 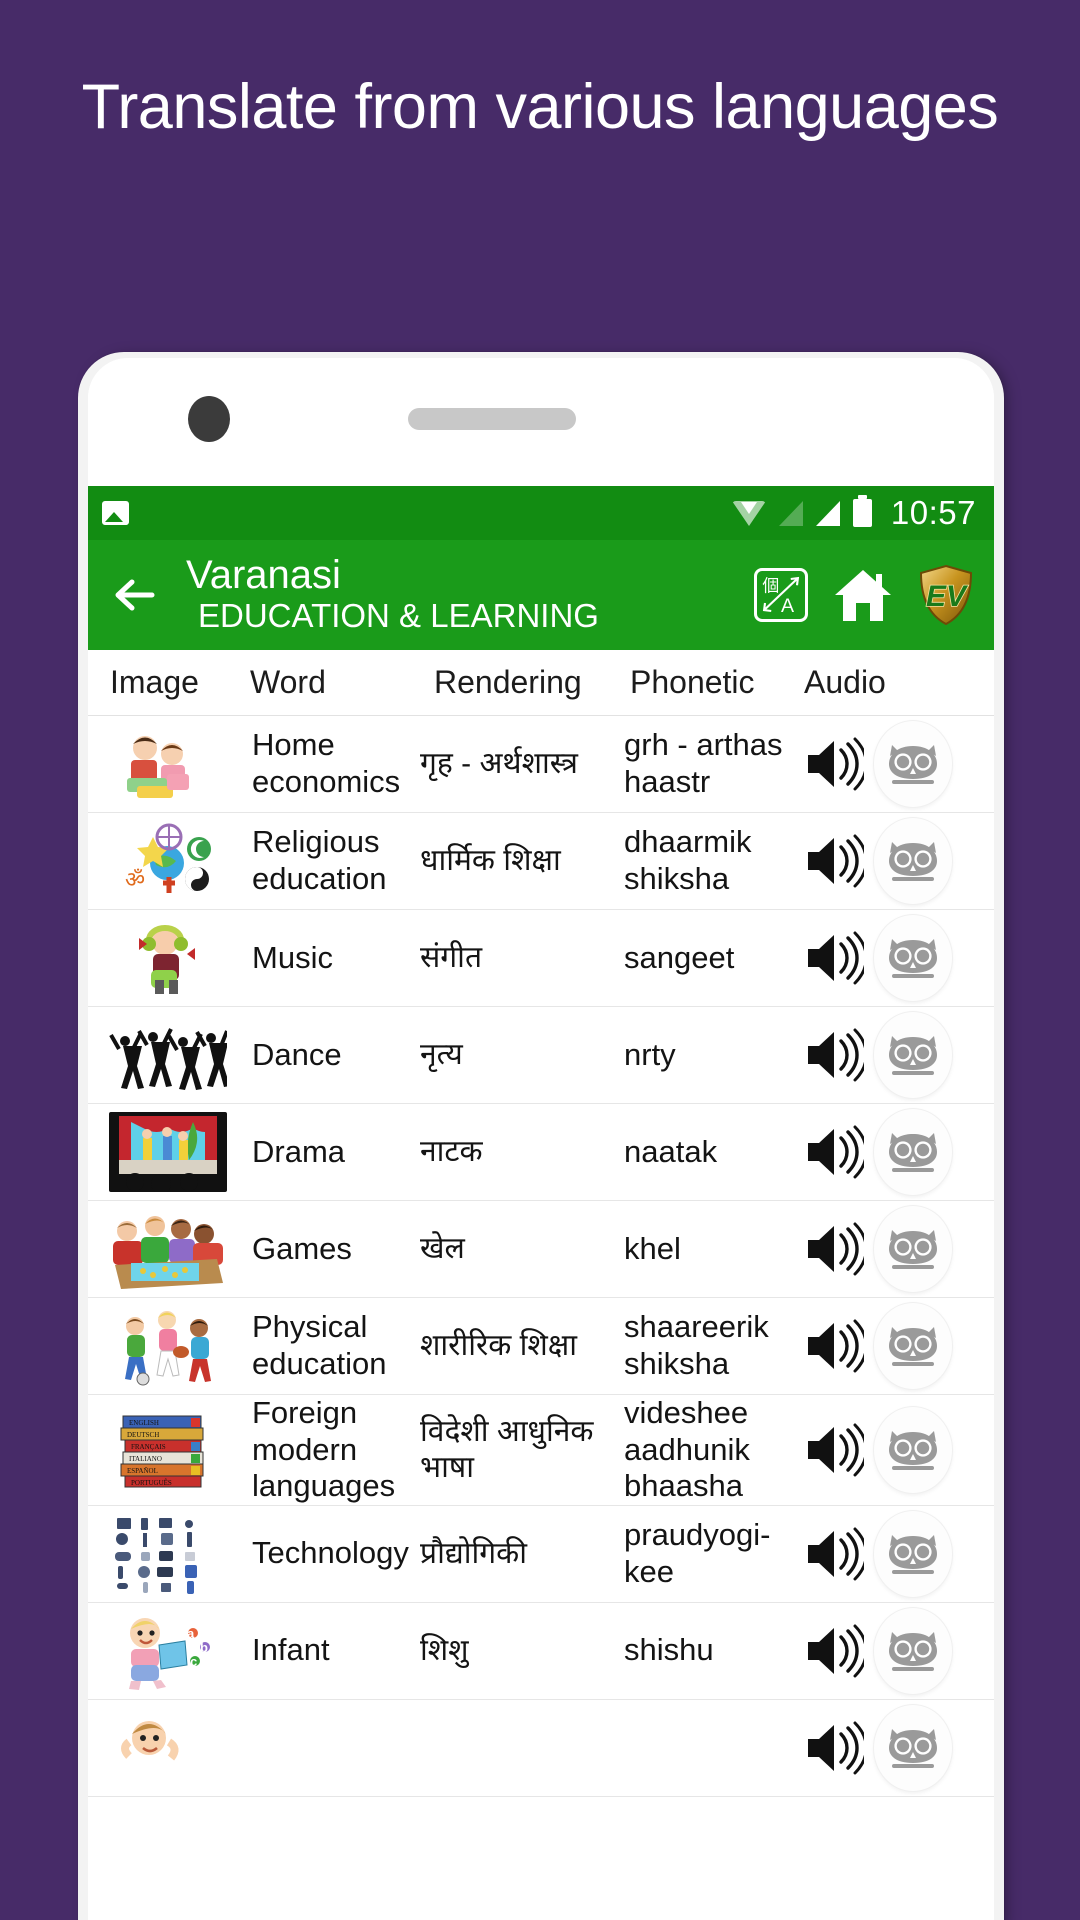 I want to click on phone-bezel-top, so click(x=541, y=422).